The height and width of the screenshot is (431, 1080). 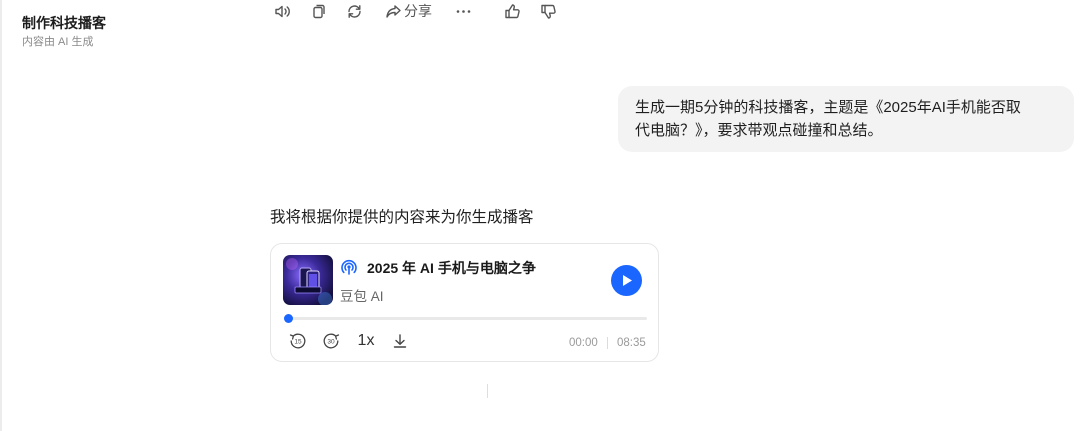 What do you see at coordinates (349, 268) in the screenshot?
I see `podcast-broadcast-icon` at bounding box center [349, 268].